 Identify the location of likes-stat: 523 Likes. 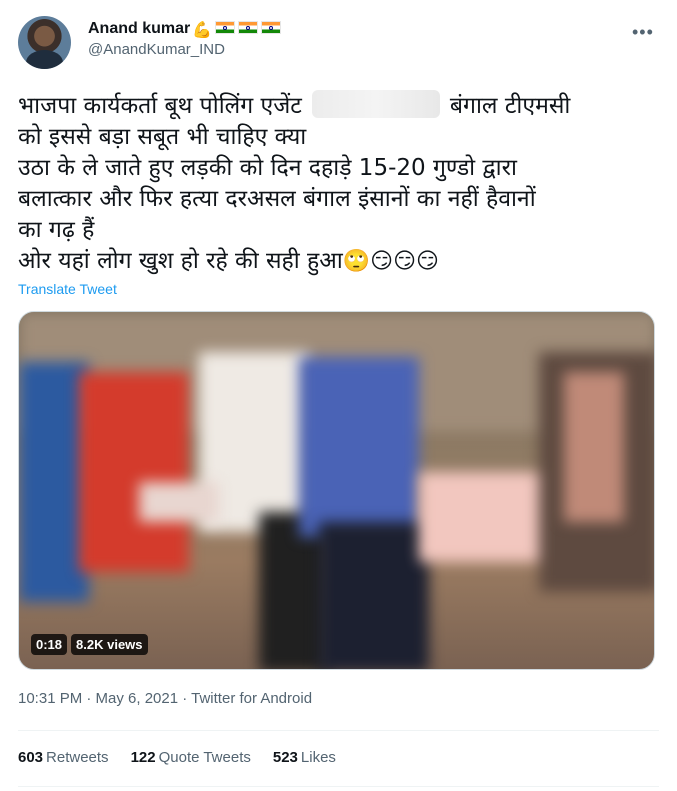
(304, 757).